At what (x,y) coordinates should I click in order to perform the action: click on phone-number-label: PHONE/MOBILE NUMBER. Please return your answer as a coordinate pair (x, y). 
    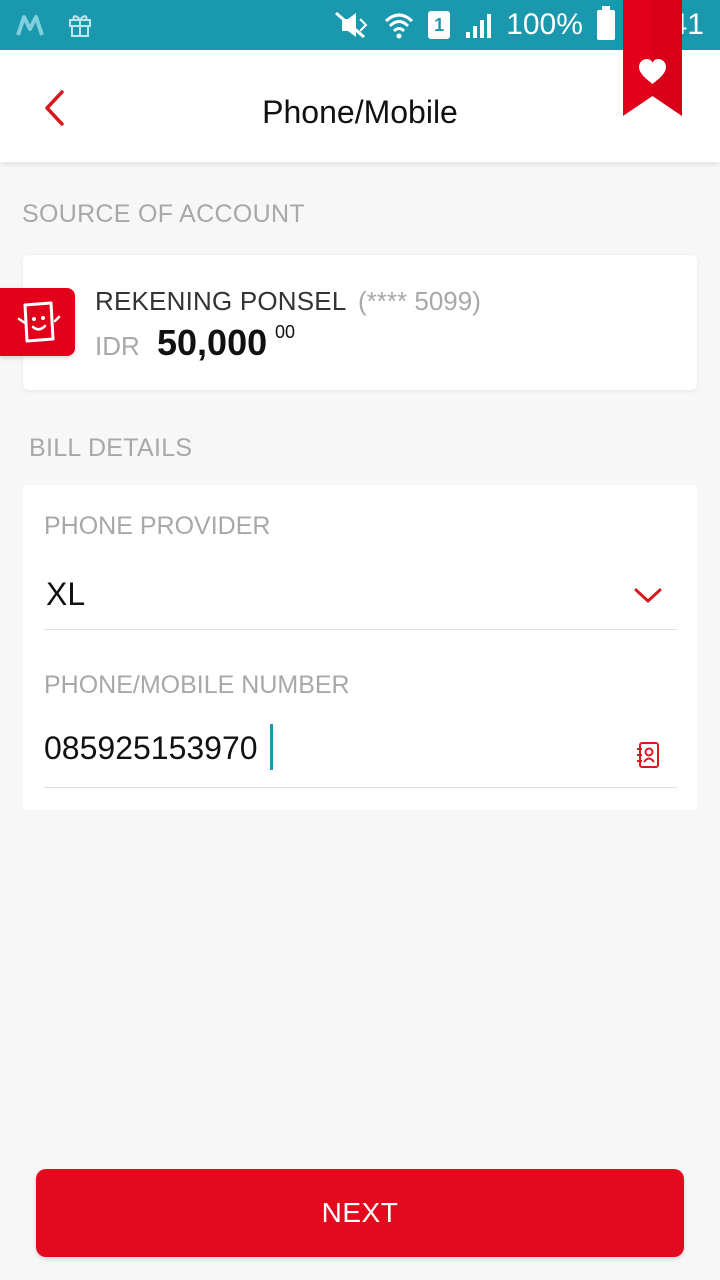
    Looking at the image, I should click on (197, 685).